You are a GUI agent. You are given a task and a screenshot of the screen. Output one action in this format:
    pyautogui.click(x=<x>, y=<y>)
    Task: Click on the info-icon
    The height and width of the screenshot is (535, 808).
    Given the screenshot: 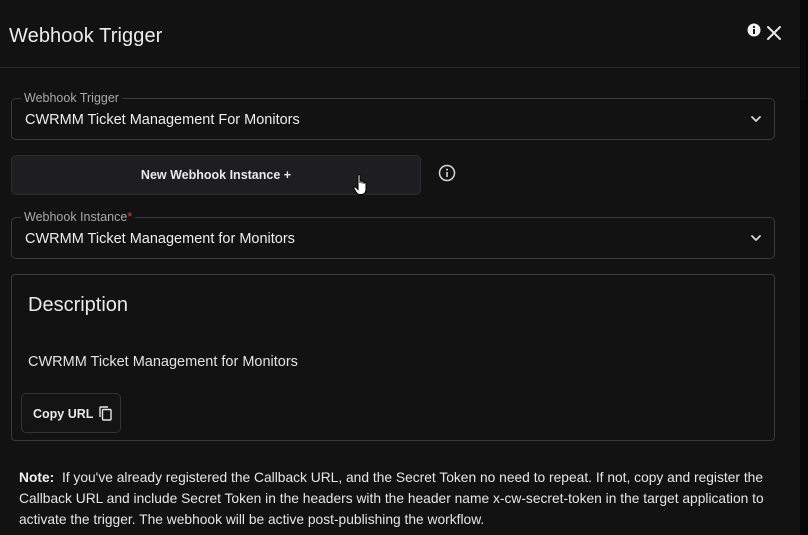 What is the action you would take?
    pyautogui.click(x=754, y=30)
    